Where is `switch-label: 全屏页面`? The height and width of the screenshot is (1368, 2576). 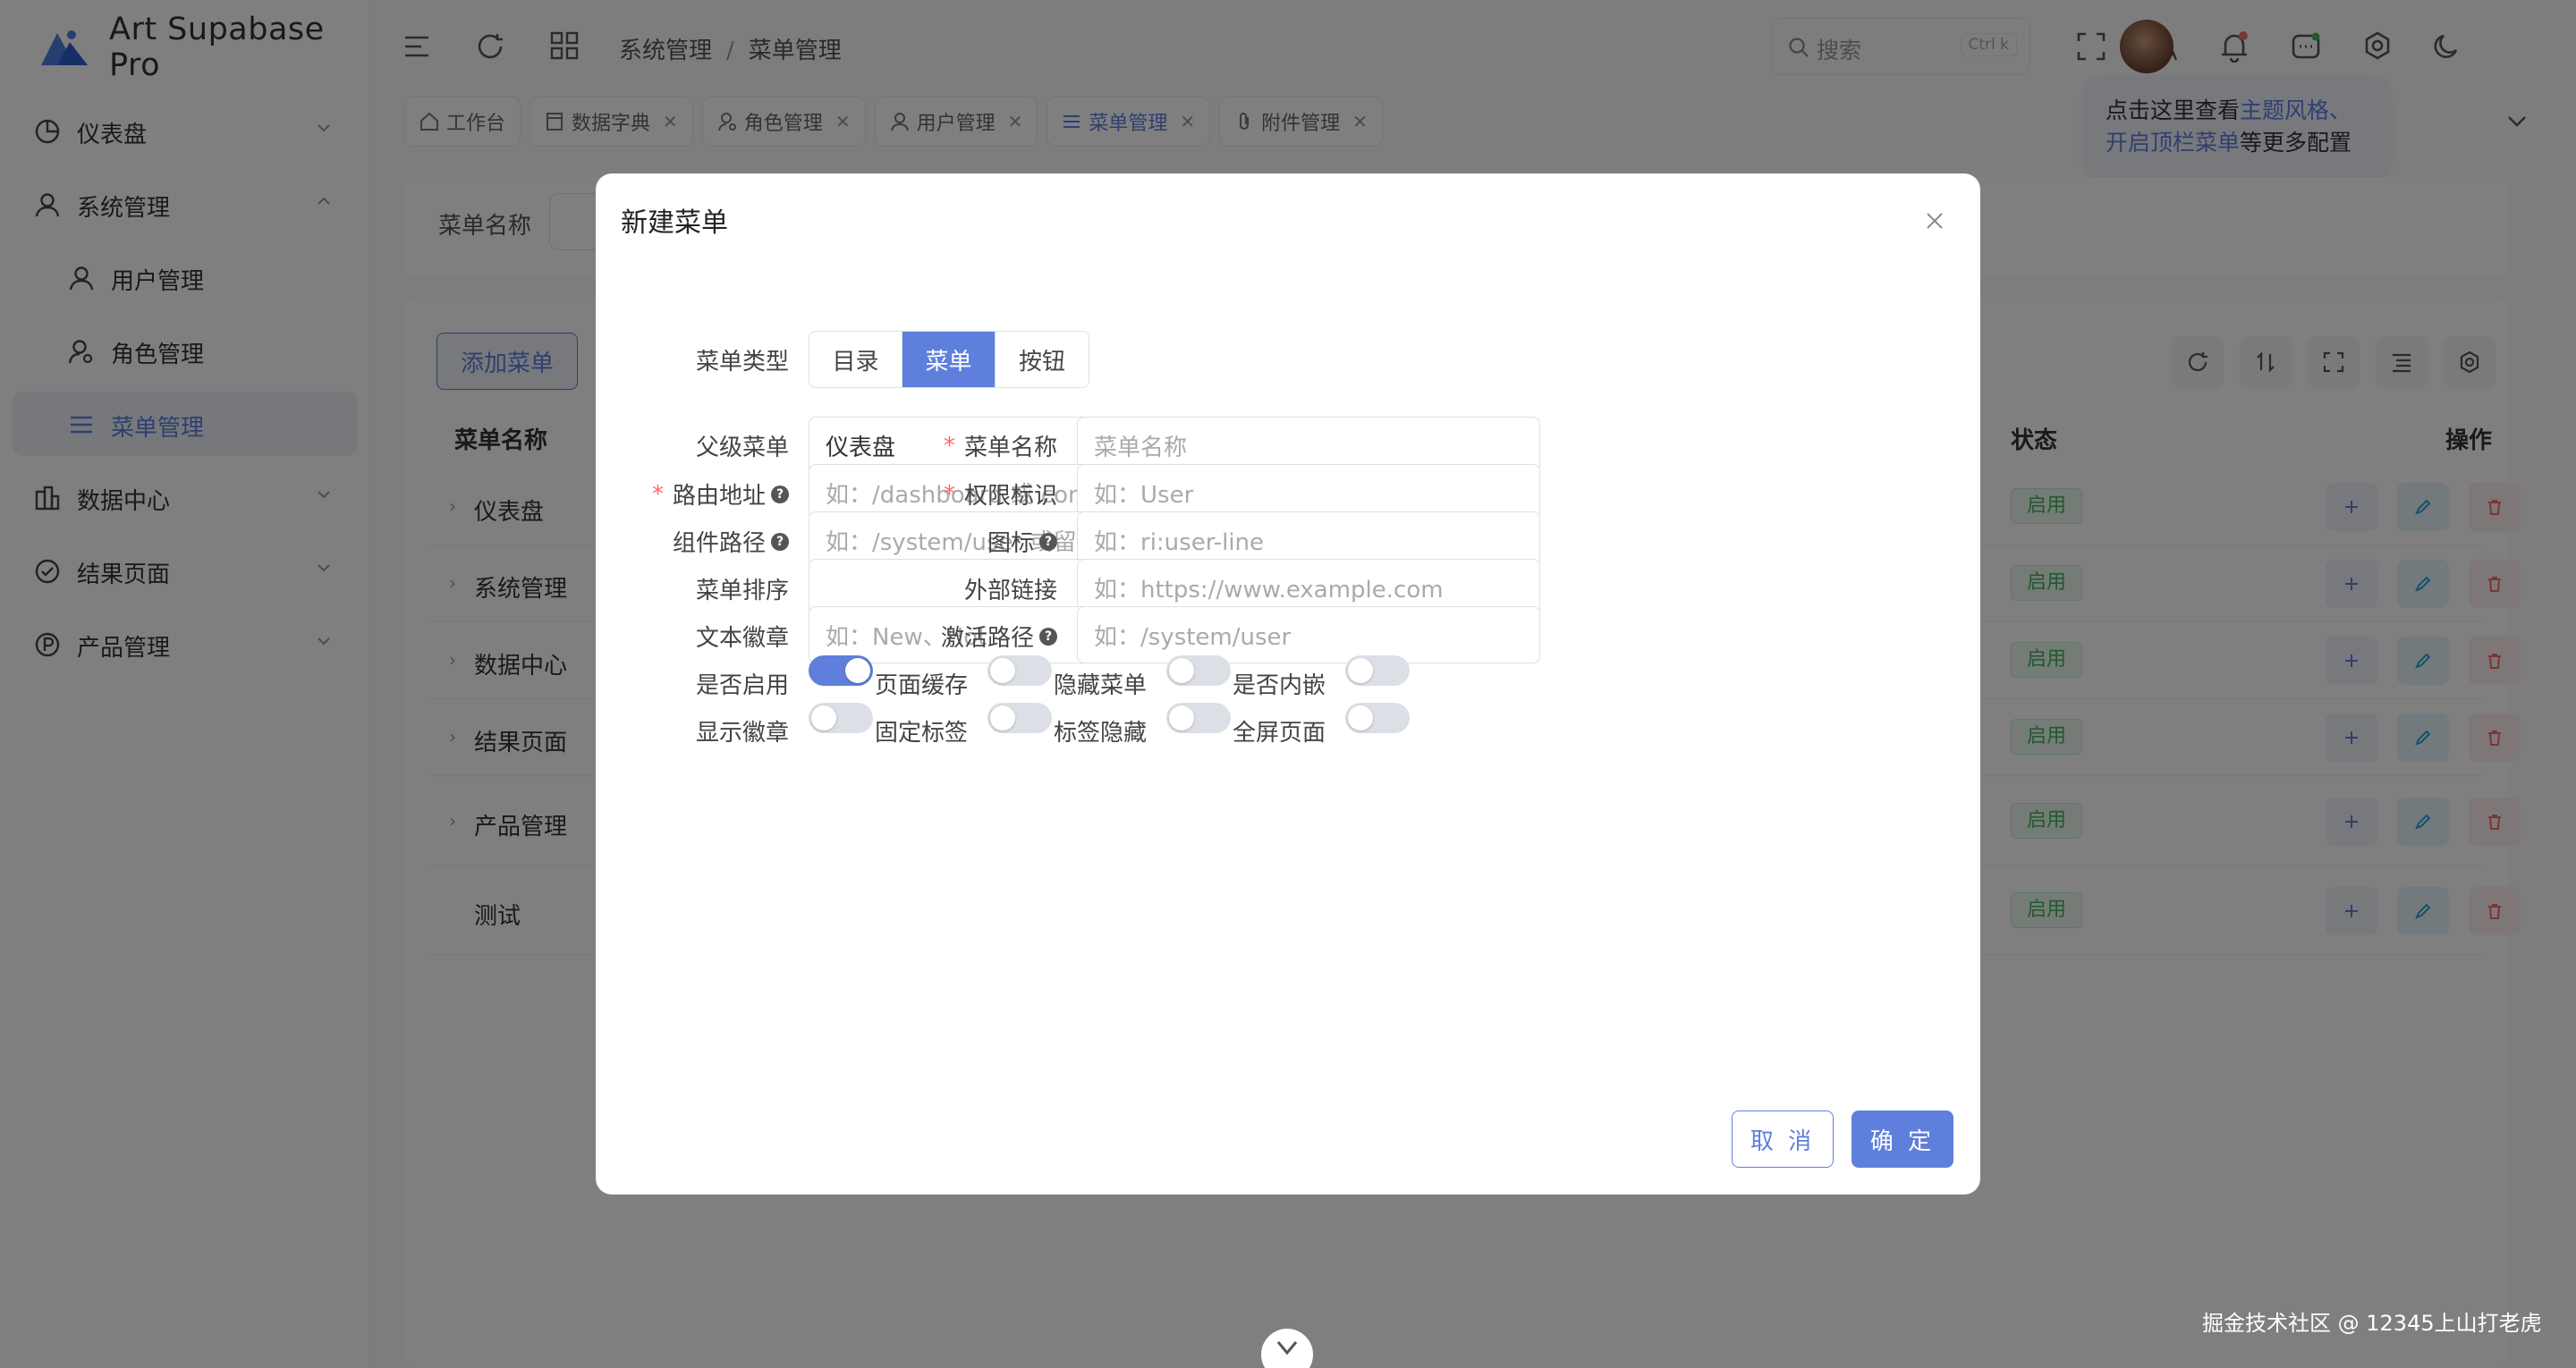 switch-label: 全屏页面 is located at coordinates (1279, 734).